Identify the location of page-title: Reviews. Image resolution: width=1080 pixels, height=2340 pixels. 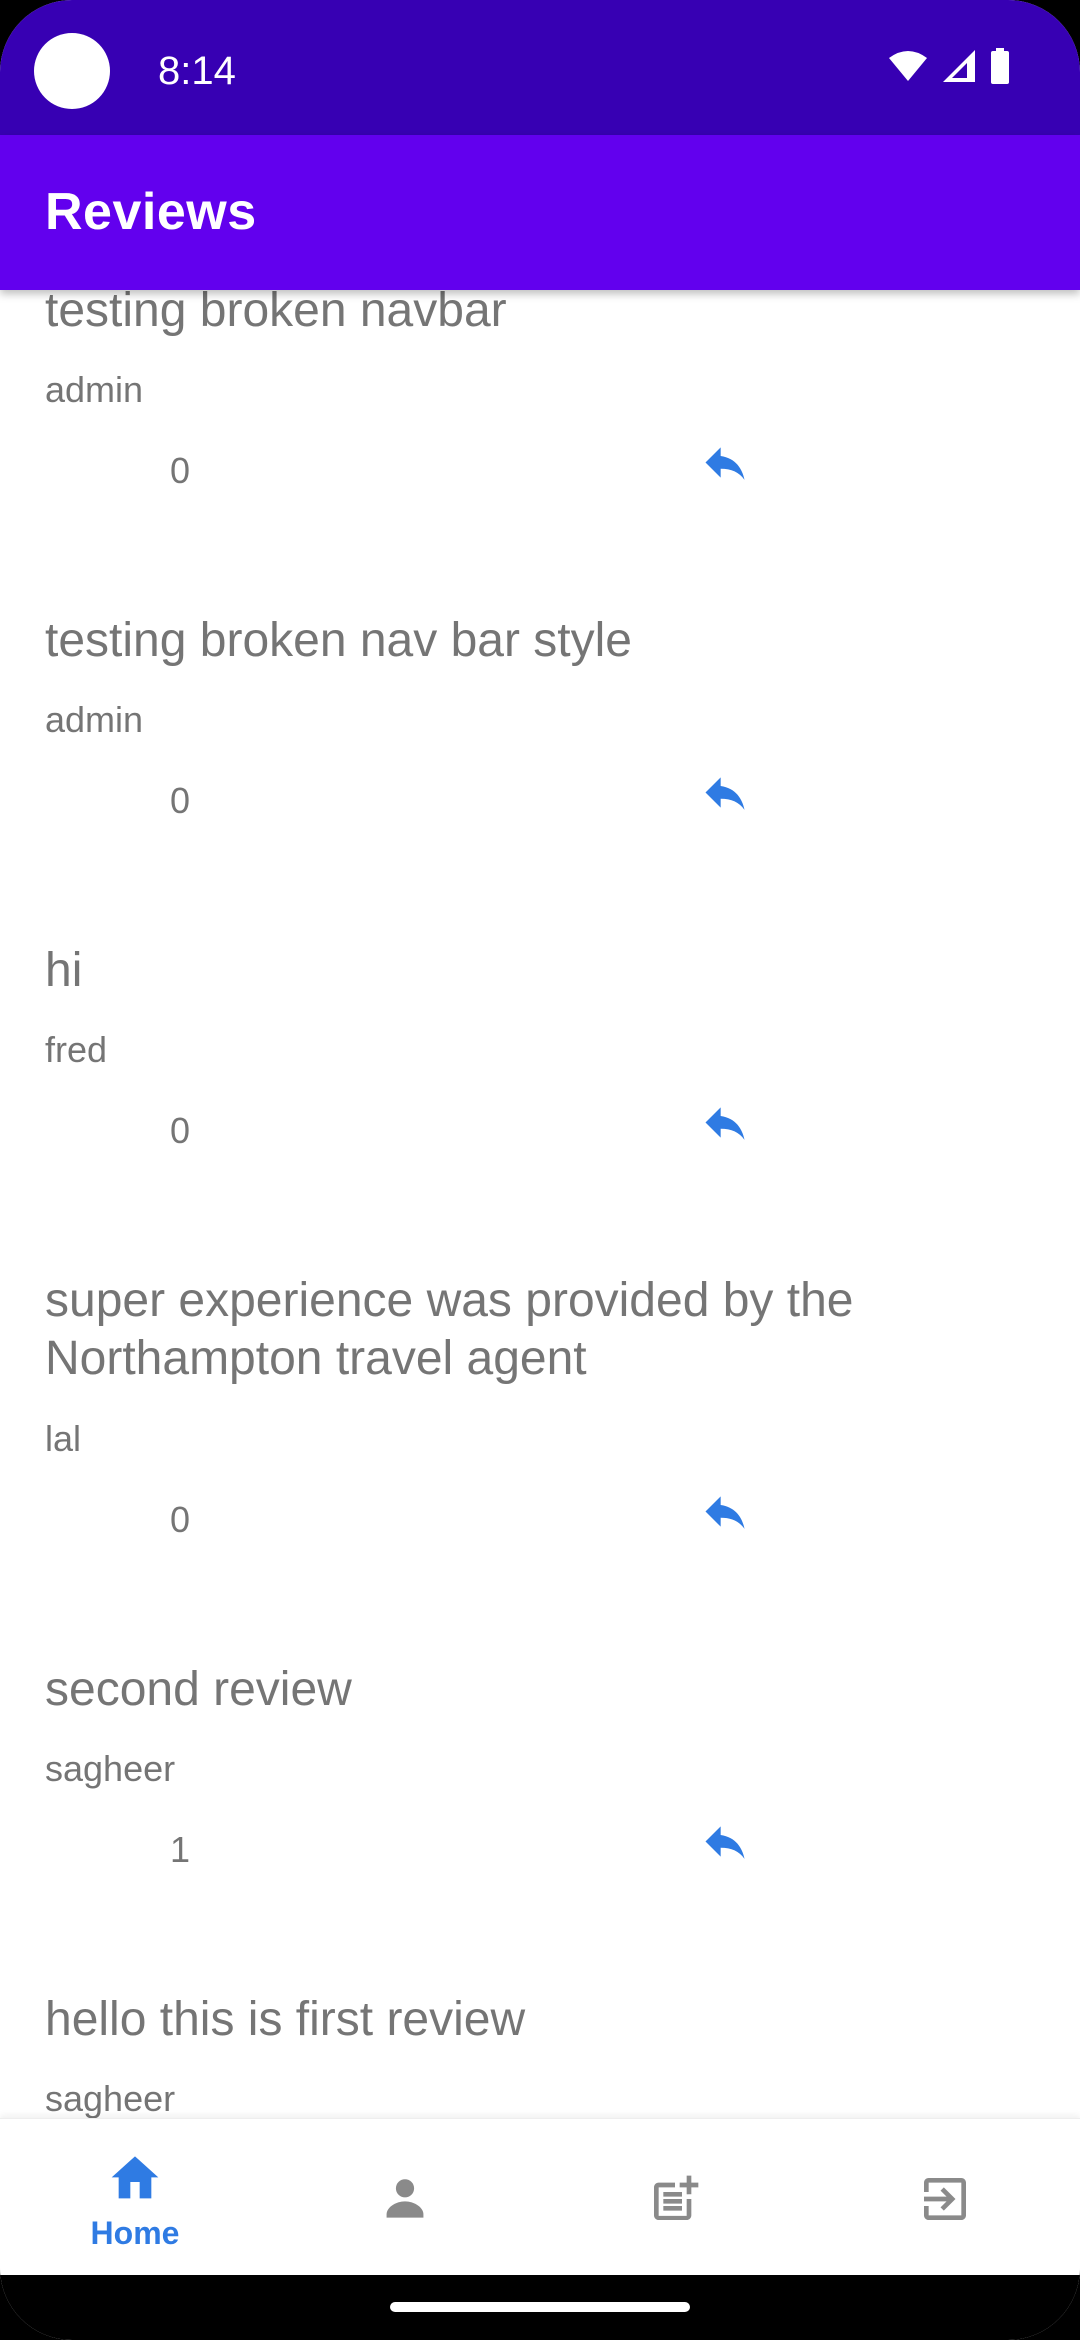
(151, 212).